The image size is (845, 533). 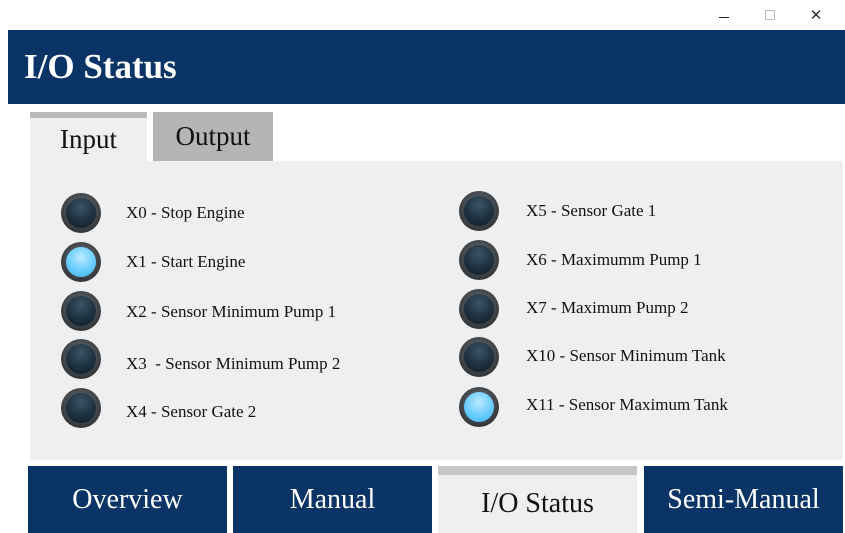 What do you see at coordinates (213, 136) in the screenshot?
I see `tab-output: Output` at bounding box center [213, 136].